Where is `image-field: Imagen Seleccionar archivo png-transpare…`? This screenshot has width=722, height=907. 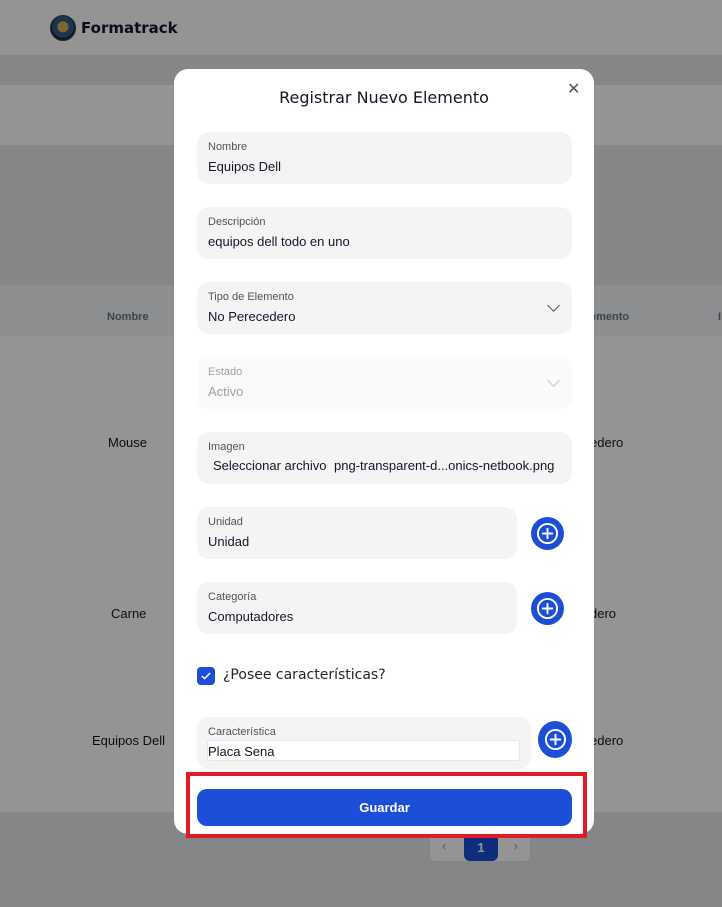
image-field: Imagen Seleccionar archivo png-transpare… is located at coordinates (384, 458).